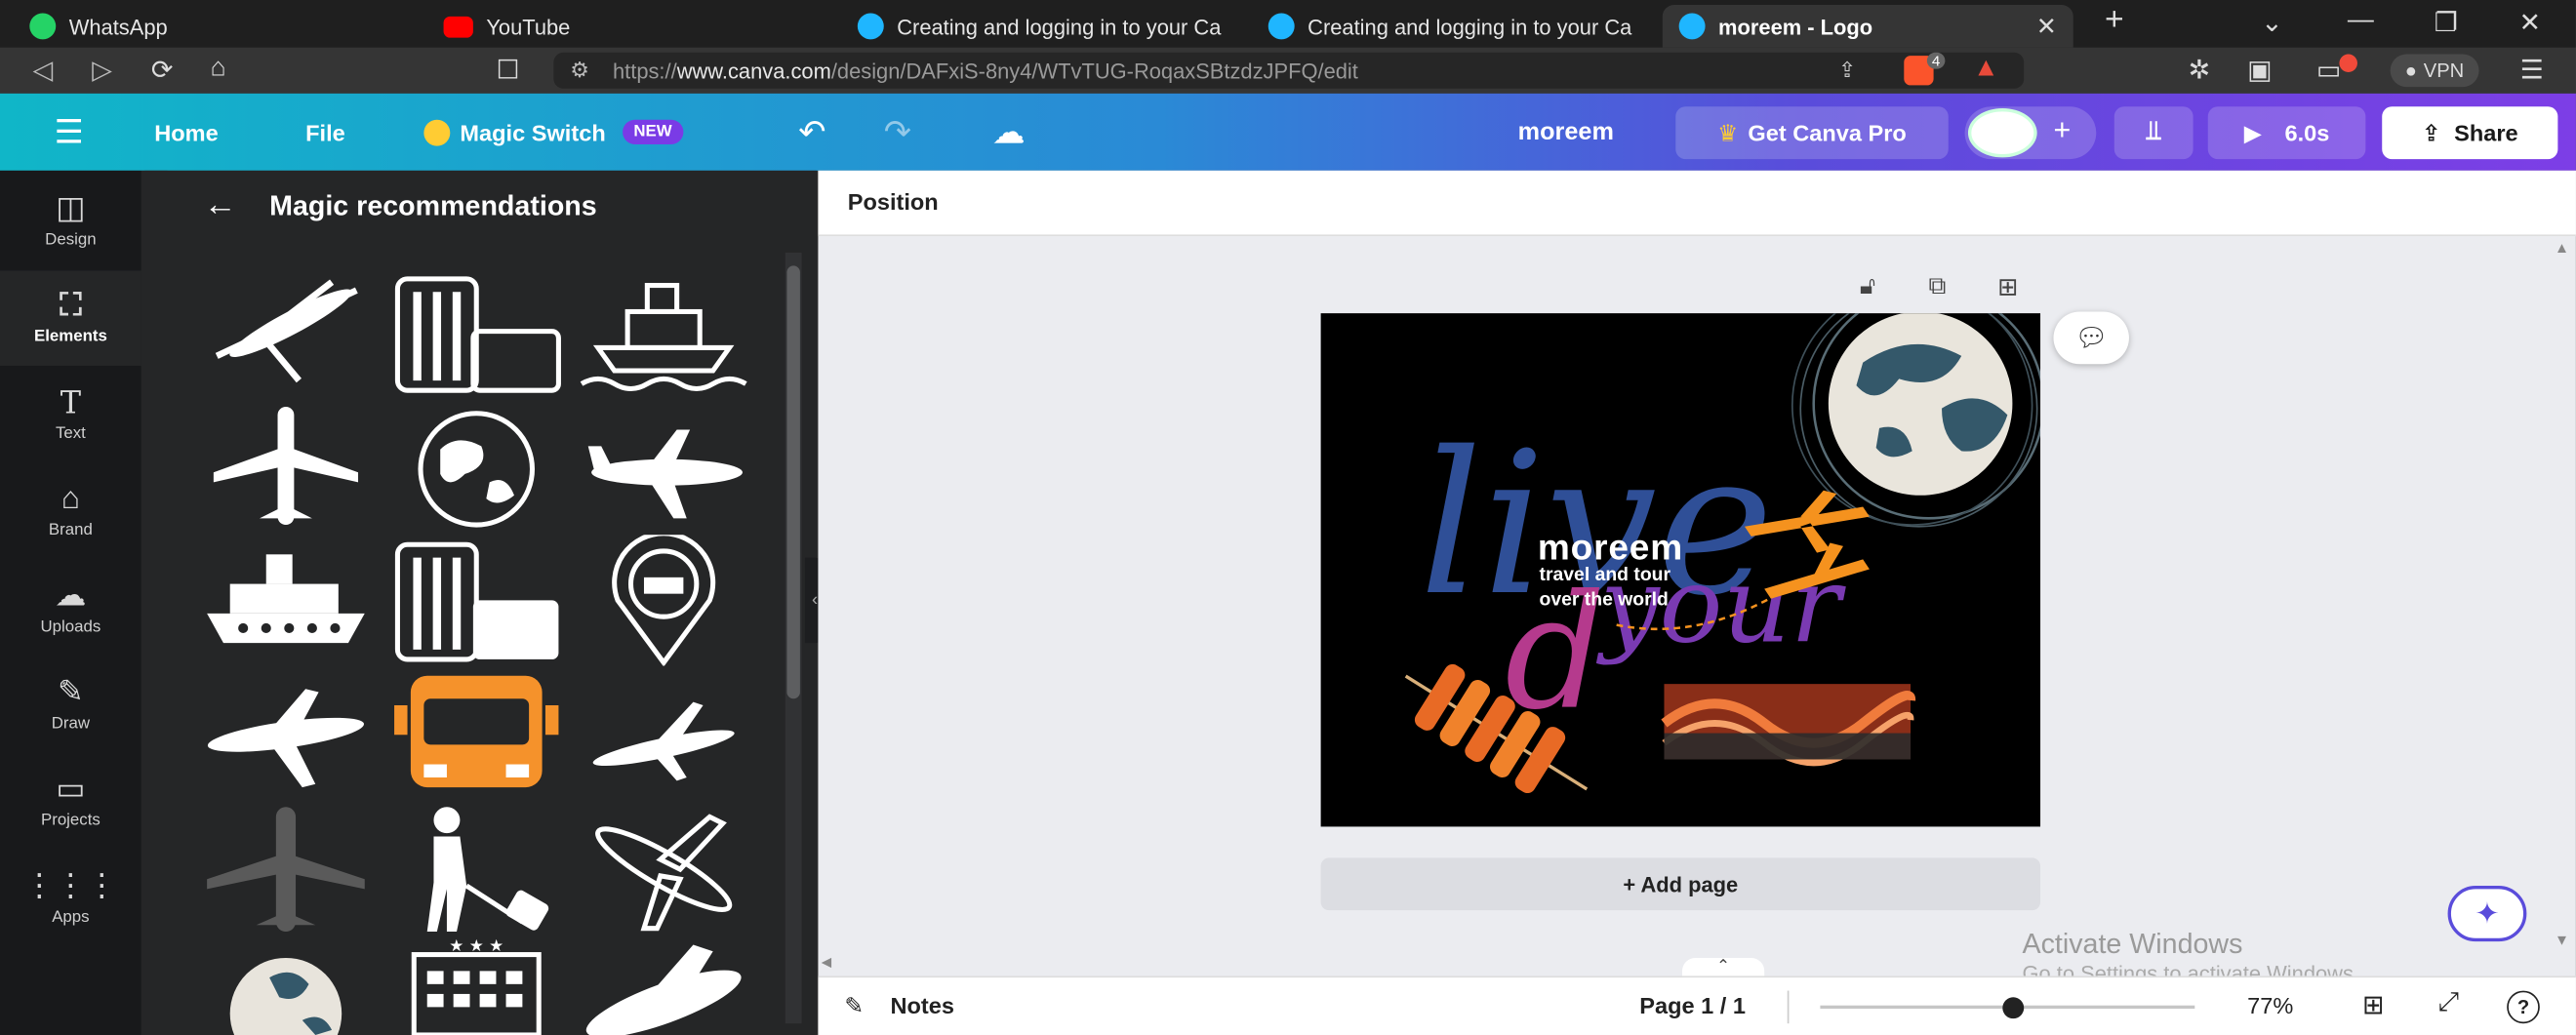  Describe the element at coordinates (2487, 913) in the screenshot. I see `magic-sparkle-icon: ✦` at that location.